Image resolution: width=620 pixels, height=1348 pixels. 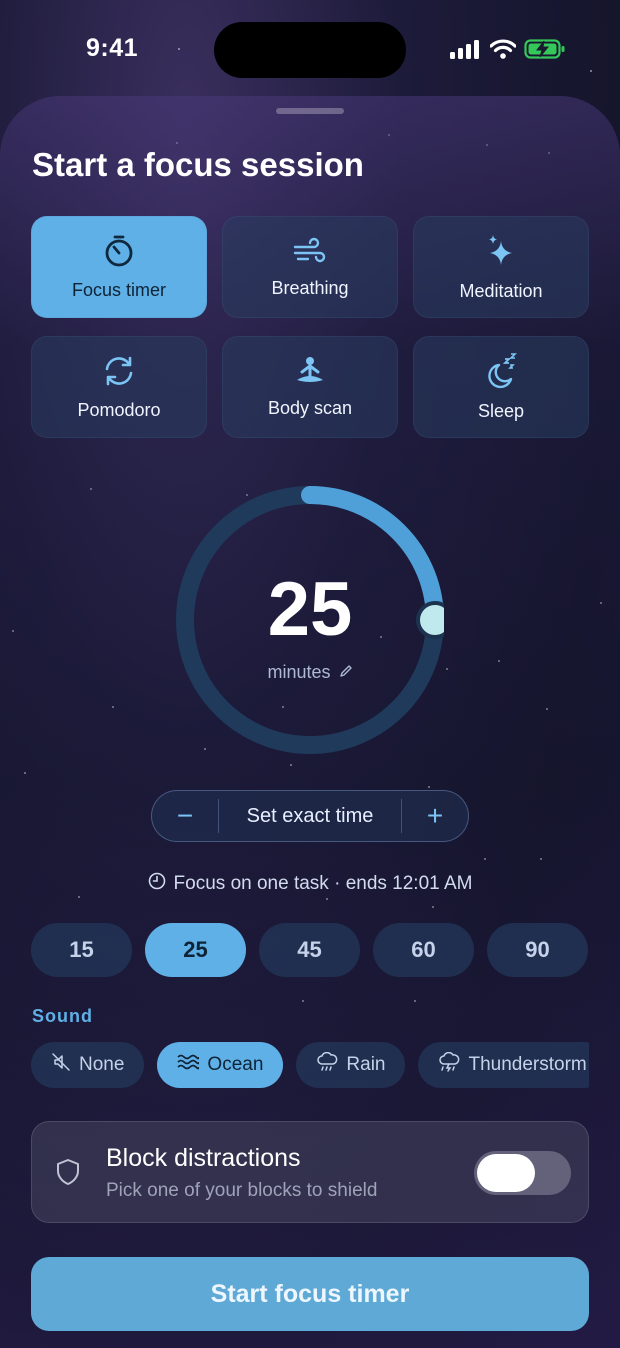 I want to click on status-bar: 9:41, so click(x=310, y=50).